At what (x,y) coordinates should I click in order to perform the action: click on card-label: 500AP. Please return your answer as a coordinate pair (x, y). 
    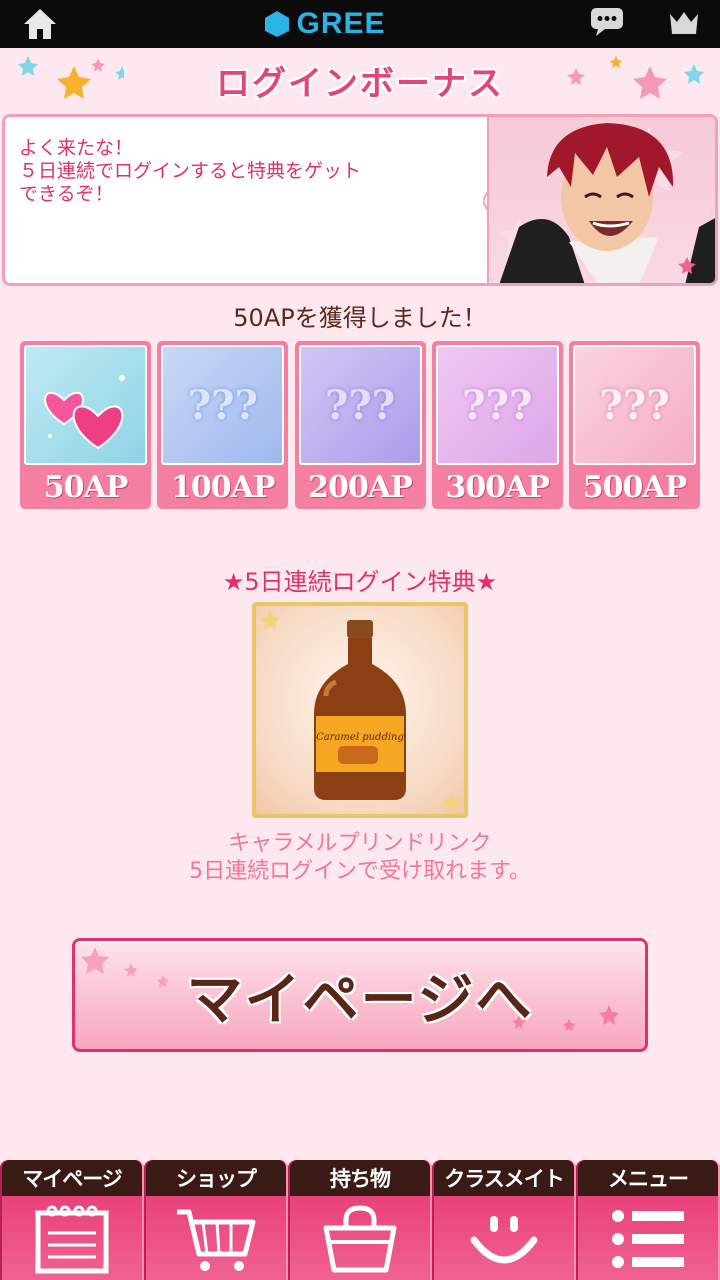
    Looking at the image, I should click on (634, 487).